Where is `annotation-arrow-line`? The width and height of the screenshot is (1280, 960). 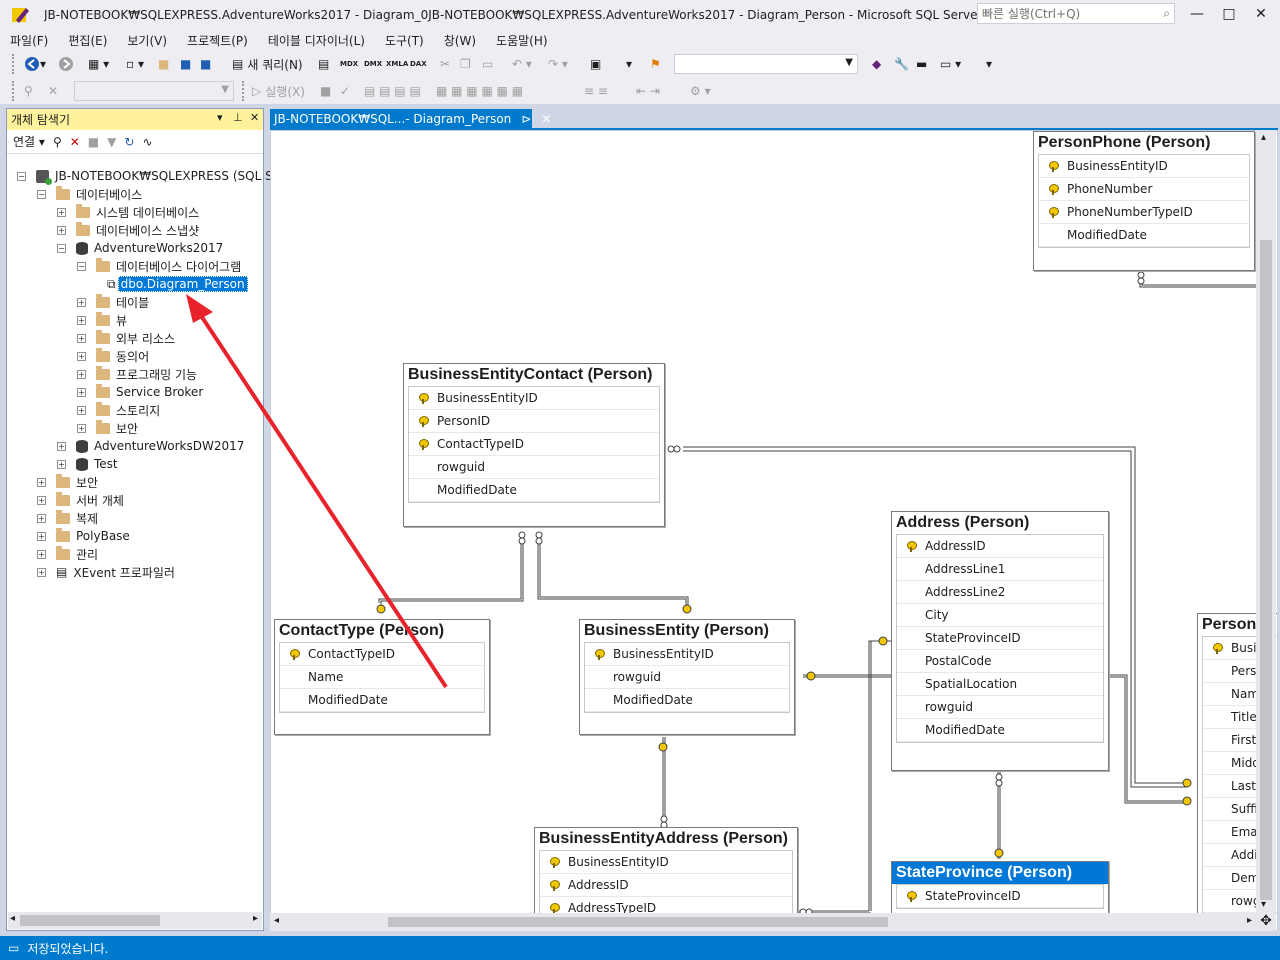 annotation-arrow-line is located at coordinates (321, 497).